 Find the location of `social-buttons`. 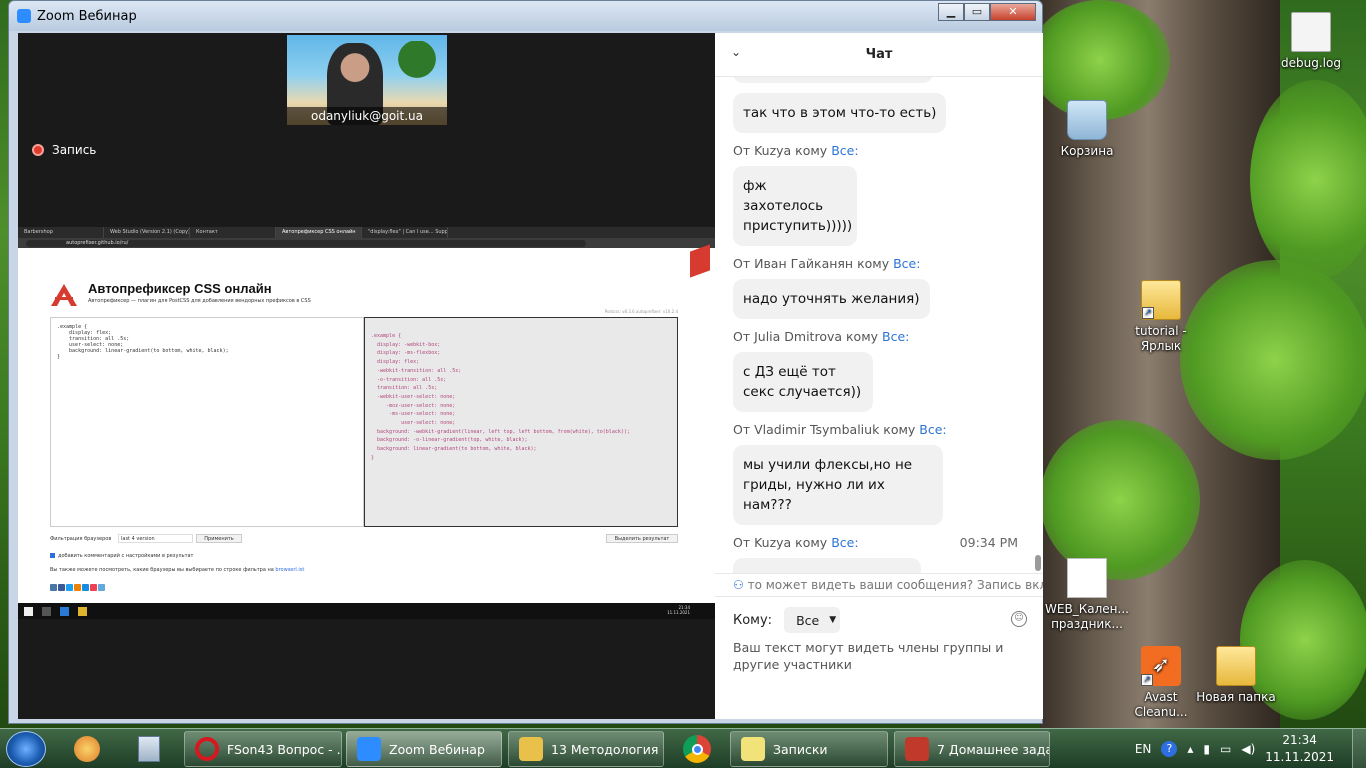

social-buttons is located at coordinates (78, 587).